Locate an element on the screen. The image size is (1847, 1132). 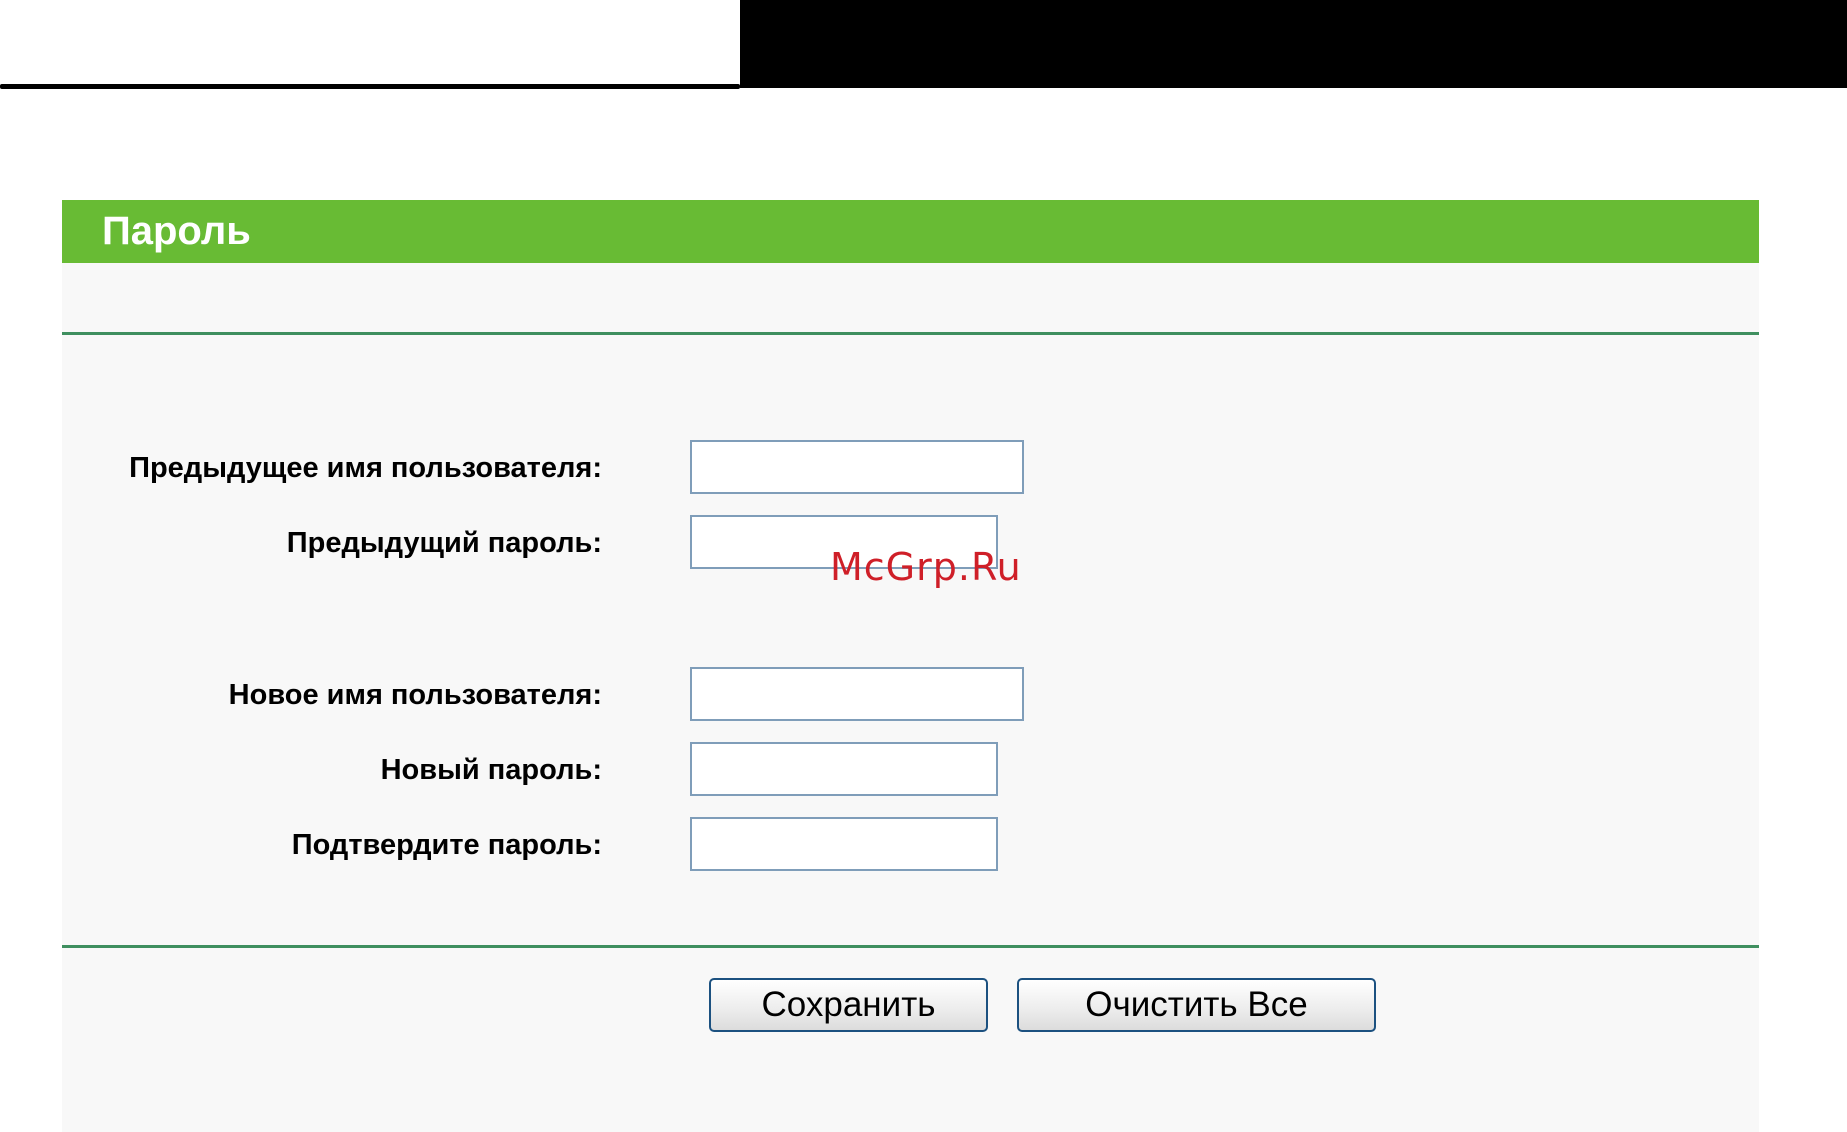
divider-bottom is located at coordinates (910, 946).